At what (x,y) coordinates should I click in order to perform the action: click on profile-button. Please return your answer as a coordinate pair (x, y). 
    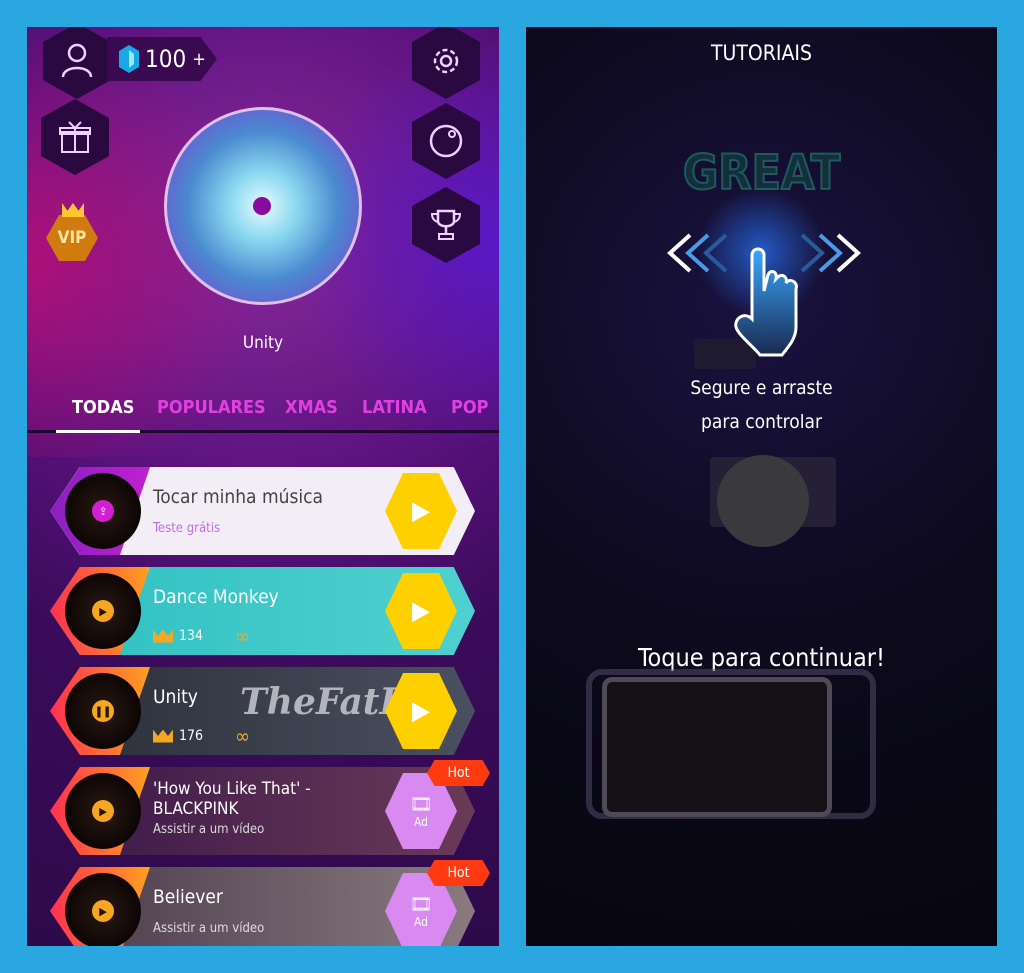
    Looking at the image, I should click on (77, 63).